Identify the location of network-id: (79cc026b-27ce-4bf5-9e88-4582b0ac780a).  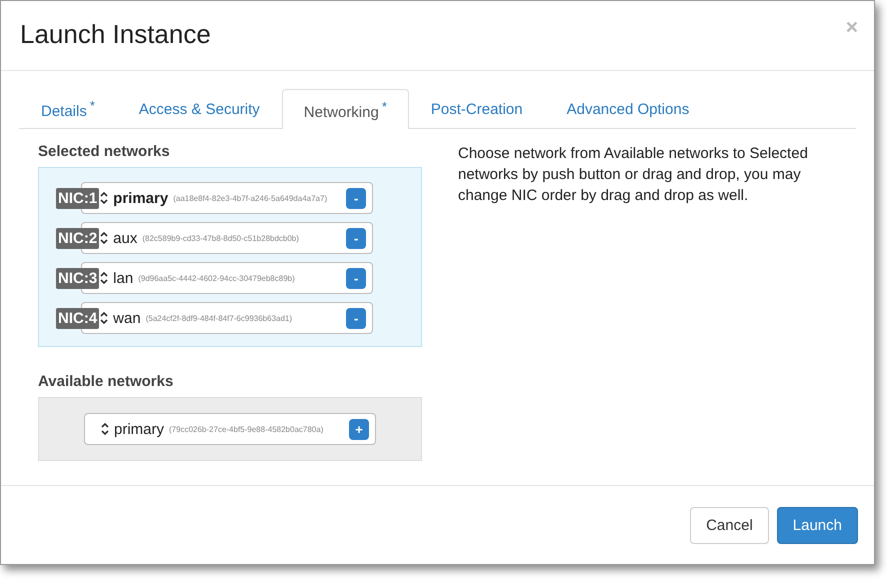
(246, 429).